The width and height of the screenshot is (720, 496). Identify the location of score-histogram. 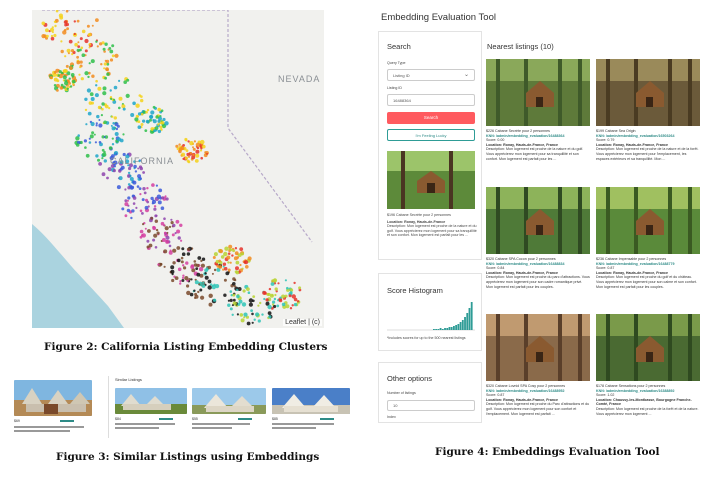
(431, 316).